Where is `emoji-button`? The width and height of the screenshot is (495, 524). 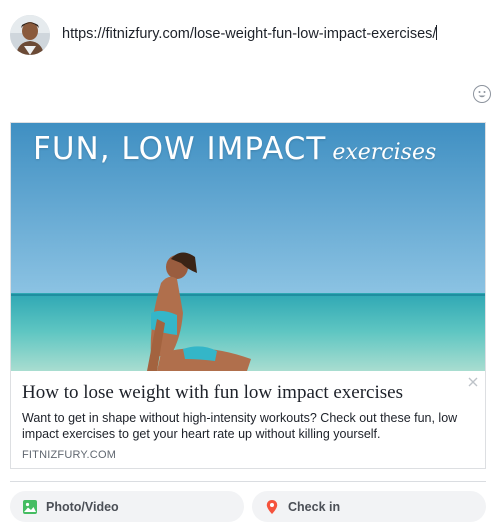
emoji-button is located at coordinates (482, 94).